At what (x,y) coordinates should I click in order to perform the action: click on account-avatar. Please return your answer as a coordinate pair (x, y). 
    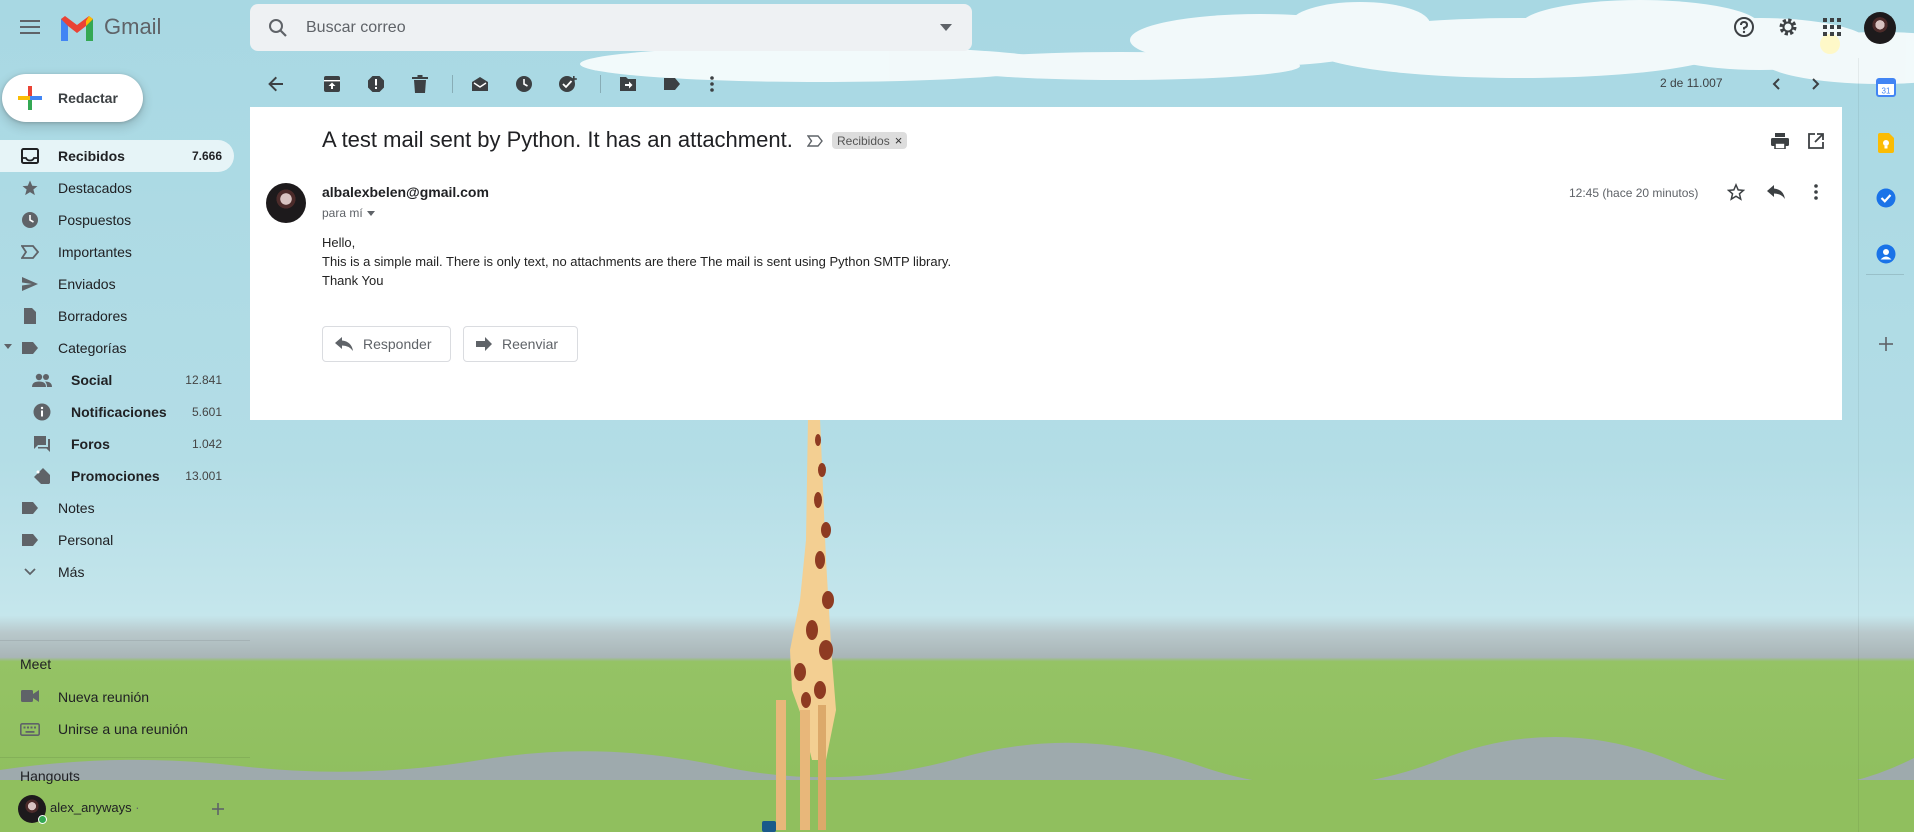
    Looking at the image, I should click on (1880, 28).